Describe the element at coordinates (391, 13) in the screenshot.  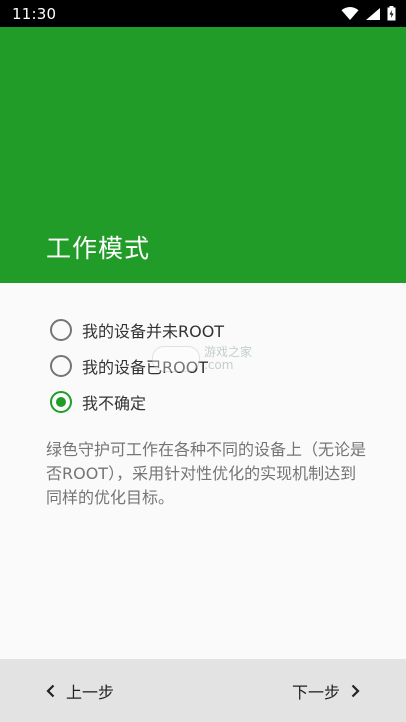
I see `battery-icon` at that location.